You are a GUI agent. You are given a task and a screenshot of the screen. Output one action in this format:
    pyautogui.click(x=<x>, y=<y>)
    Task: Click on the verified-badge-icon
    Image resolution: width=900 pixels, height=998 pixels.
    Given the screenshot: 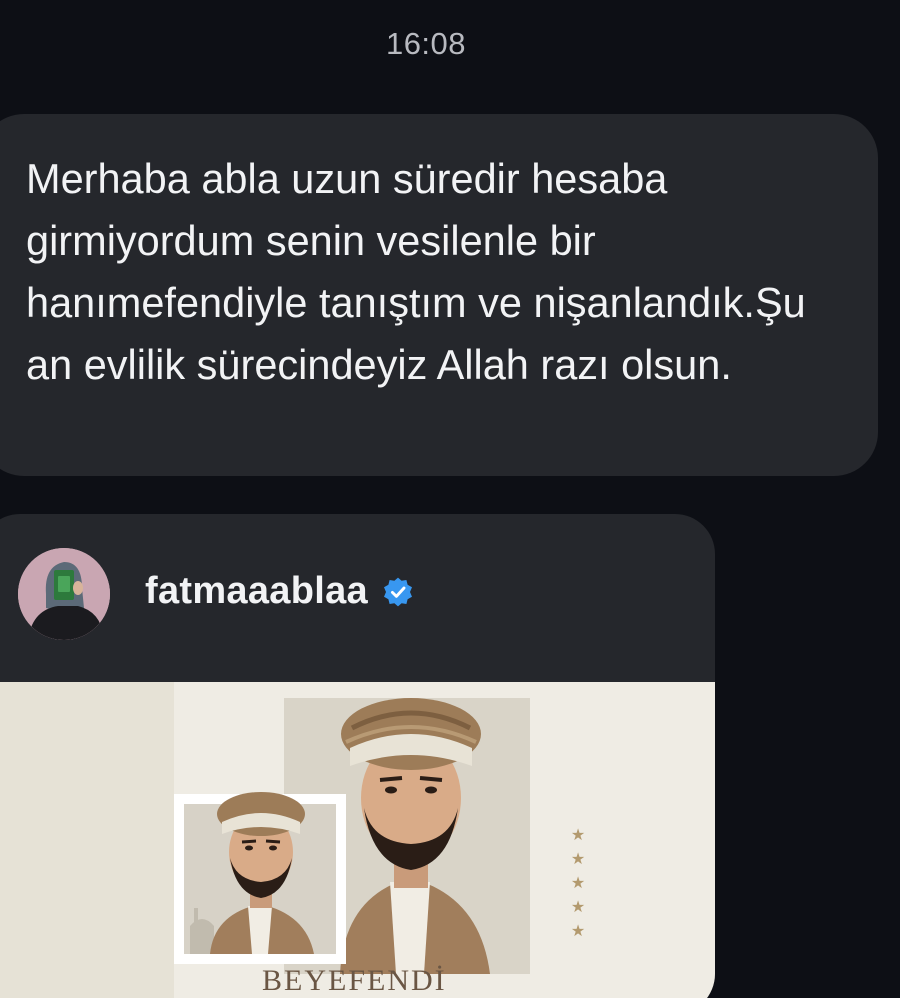 What is the action you would take?
    pyautogui.click(x=397, y=591)
    